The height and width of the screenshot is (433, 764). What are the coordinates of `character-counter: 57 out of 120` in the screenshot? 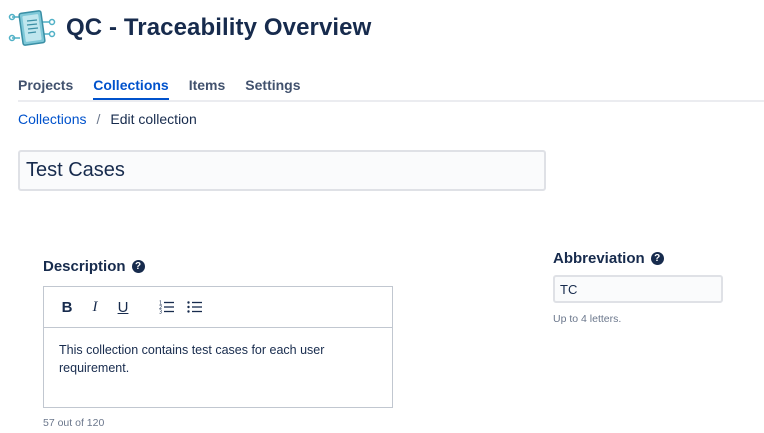 It's located at (74, 423).